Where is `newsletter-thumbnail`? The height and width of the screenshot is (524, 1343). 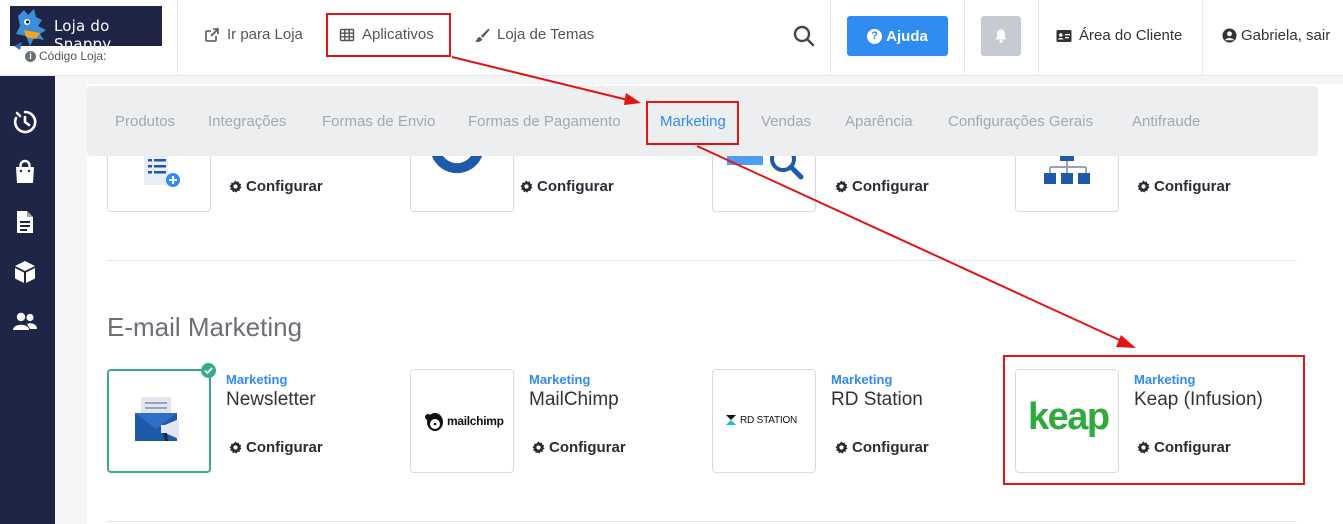 newsletter-thumbnail is located at coordinates (159, 421).